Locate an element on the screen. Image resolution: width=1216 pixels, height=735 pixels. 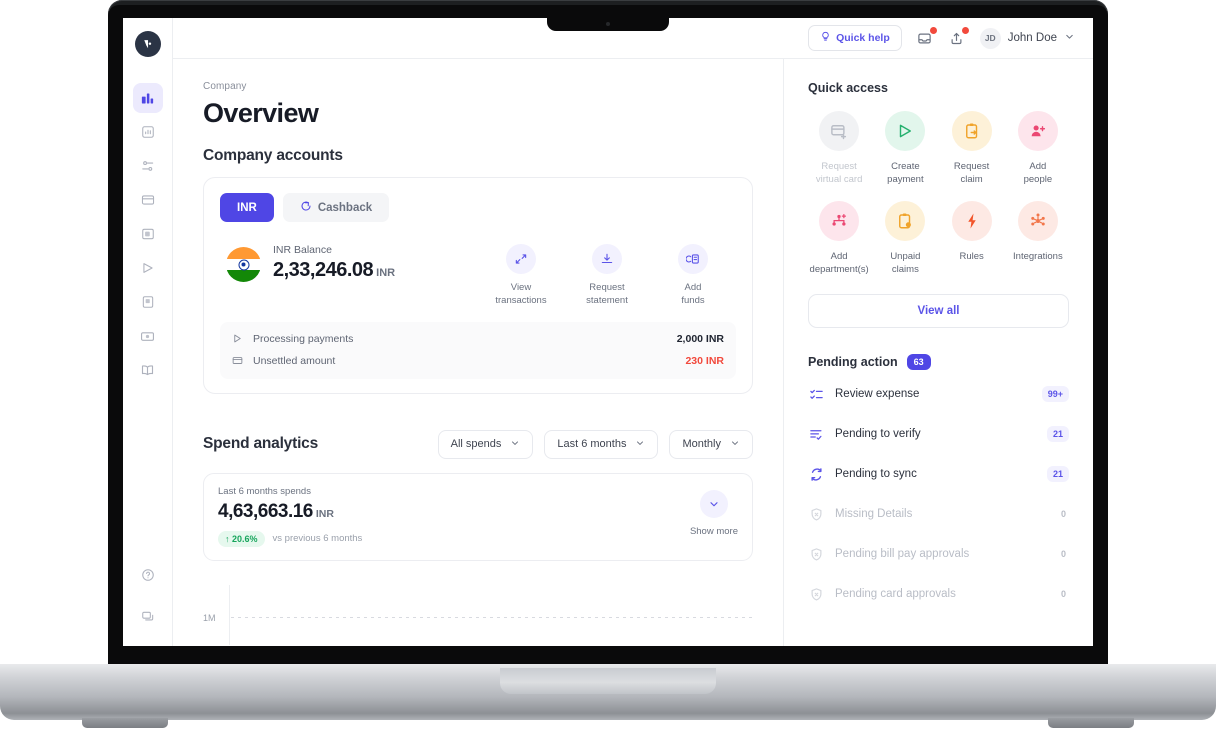
unsettled-amount-row: Unsettled amount 230 INR is located at coordinates (478, 361).